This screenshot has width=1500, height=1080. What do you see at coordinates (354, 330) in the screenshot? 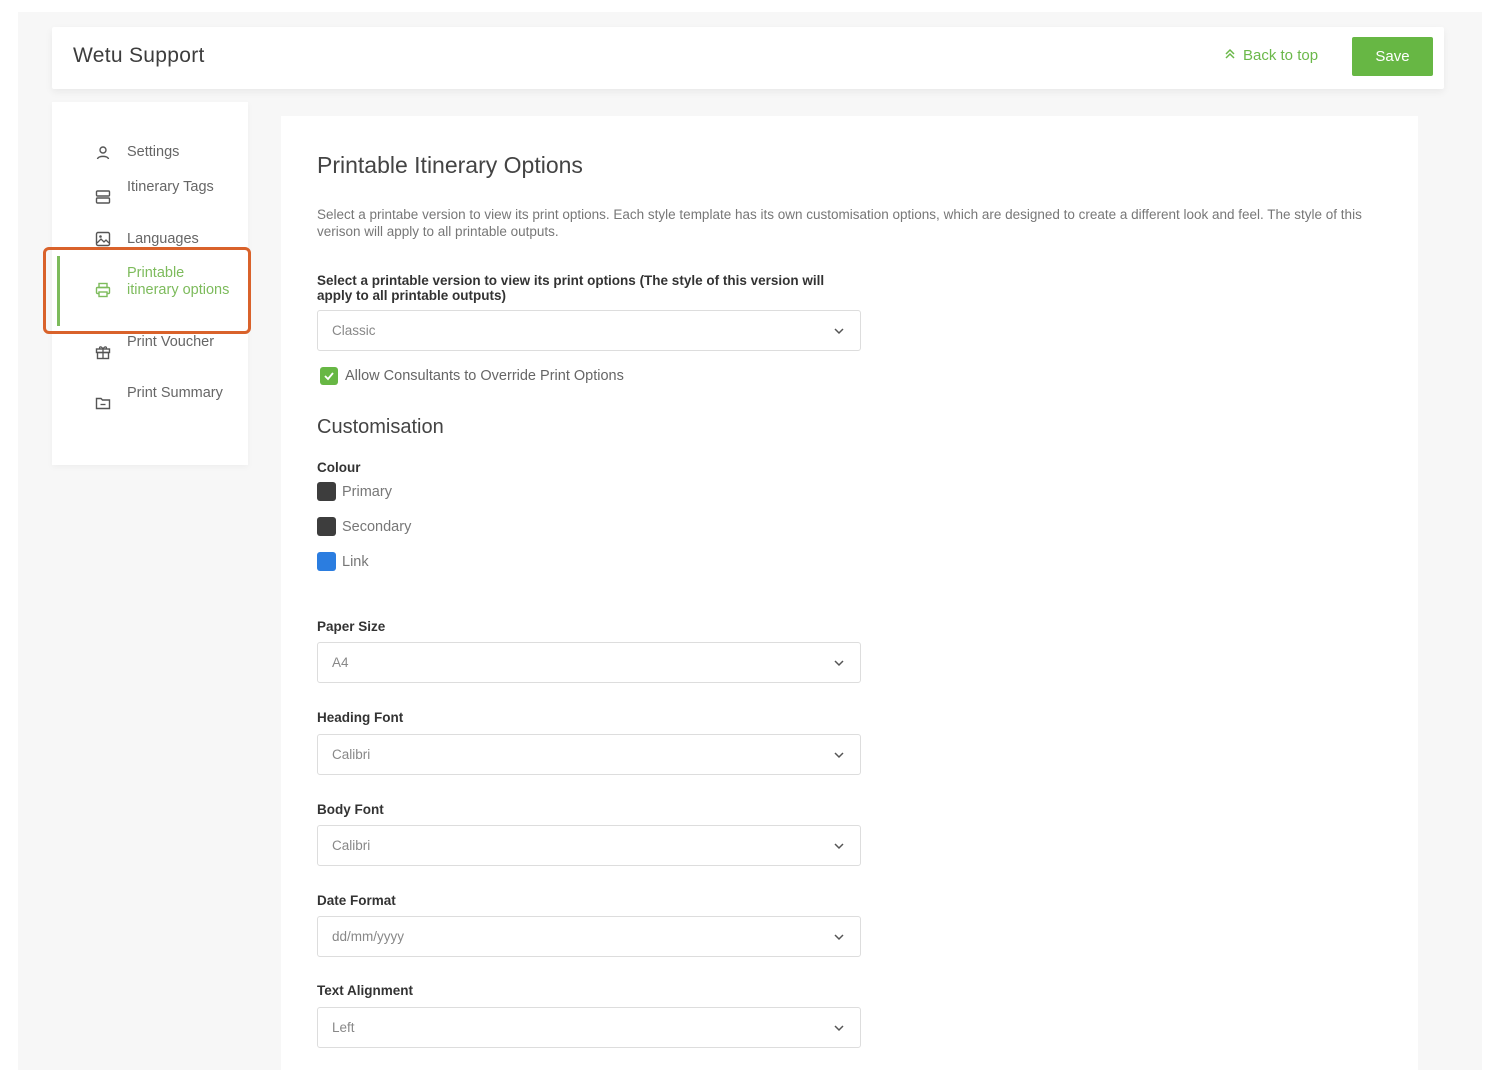
I see `select-value: Classic` at bounding box center [354, 330].